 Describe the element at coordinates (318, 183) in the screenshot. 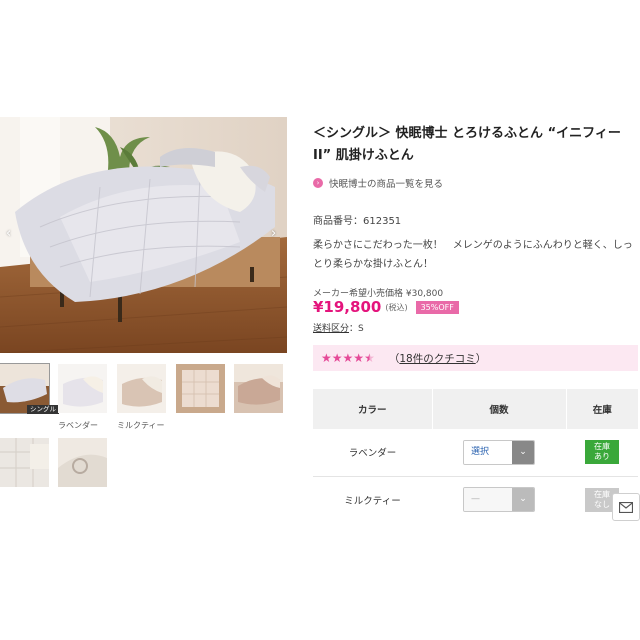

I see `chevron-right-circle-icon: ›` at that location.